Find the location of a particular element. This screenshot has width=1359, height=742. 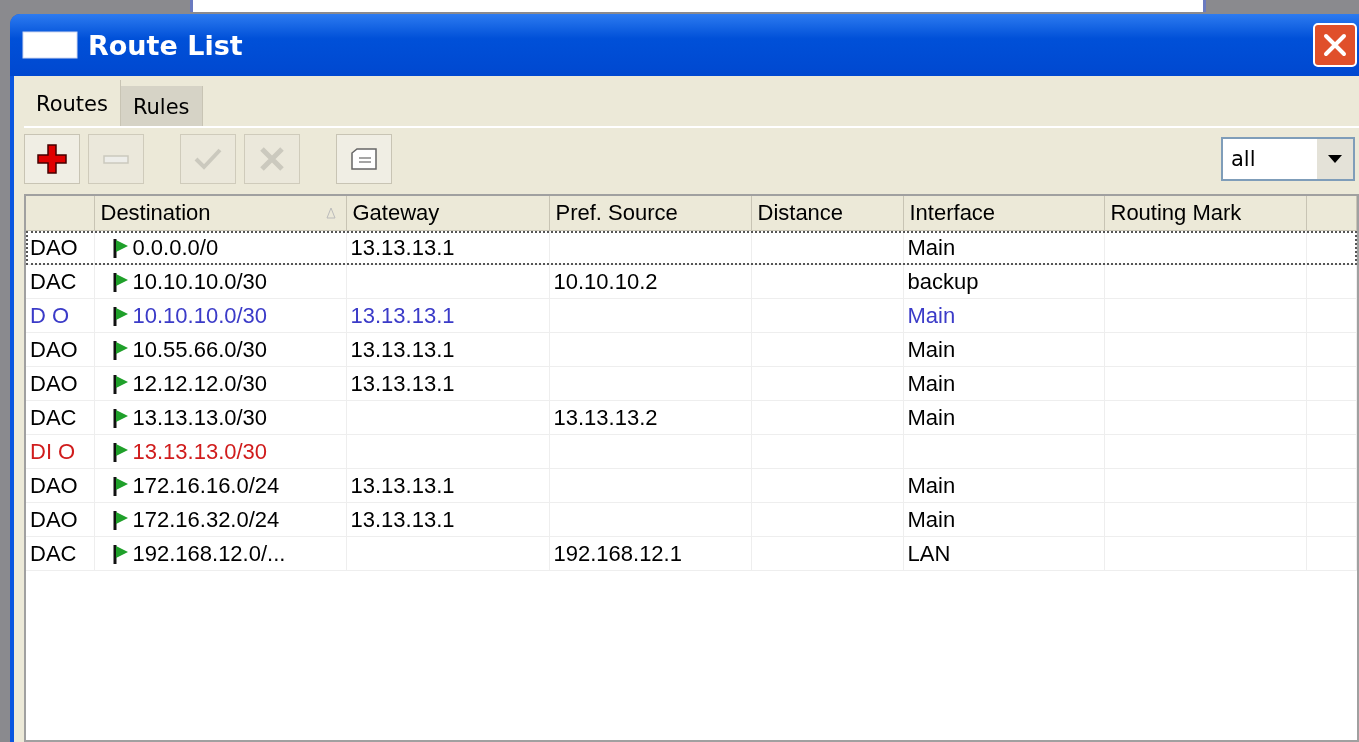

destination-text: 10.55.66.0/30 is located at coordinates (200, 349).